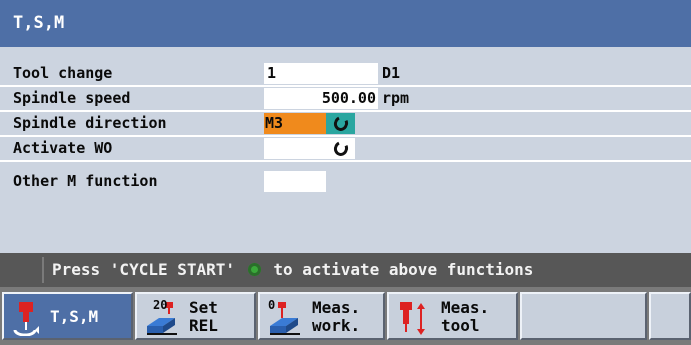  What do you see at coordinates (85, 181) in the screenshot?
I see `other-m-function-label: Other M function` at bounding box center [85, 181].